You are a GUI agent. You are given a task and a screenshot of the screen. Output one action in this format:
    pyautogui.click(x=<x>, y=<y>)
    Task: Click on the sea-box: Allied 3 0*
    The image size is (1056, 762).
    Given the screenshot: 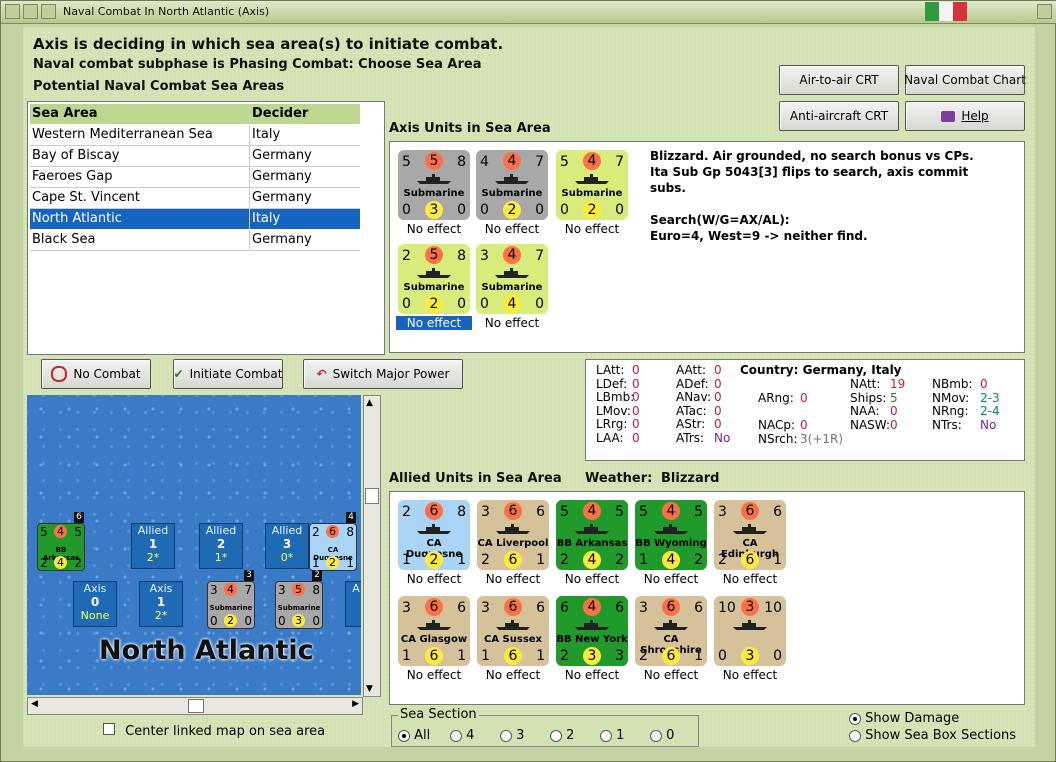 What is the action you would take?
    pyautogui.click(x=287, y=546)
    